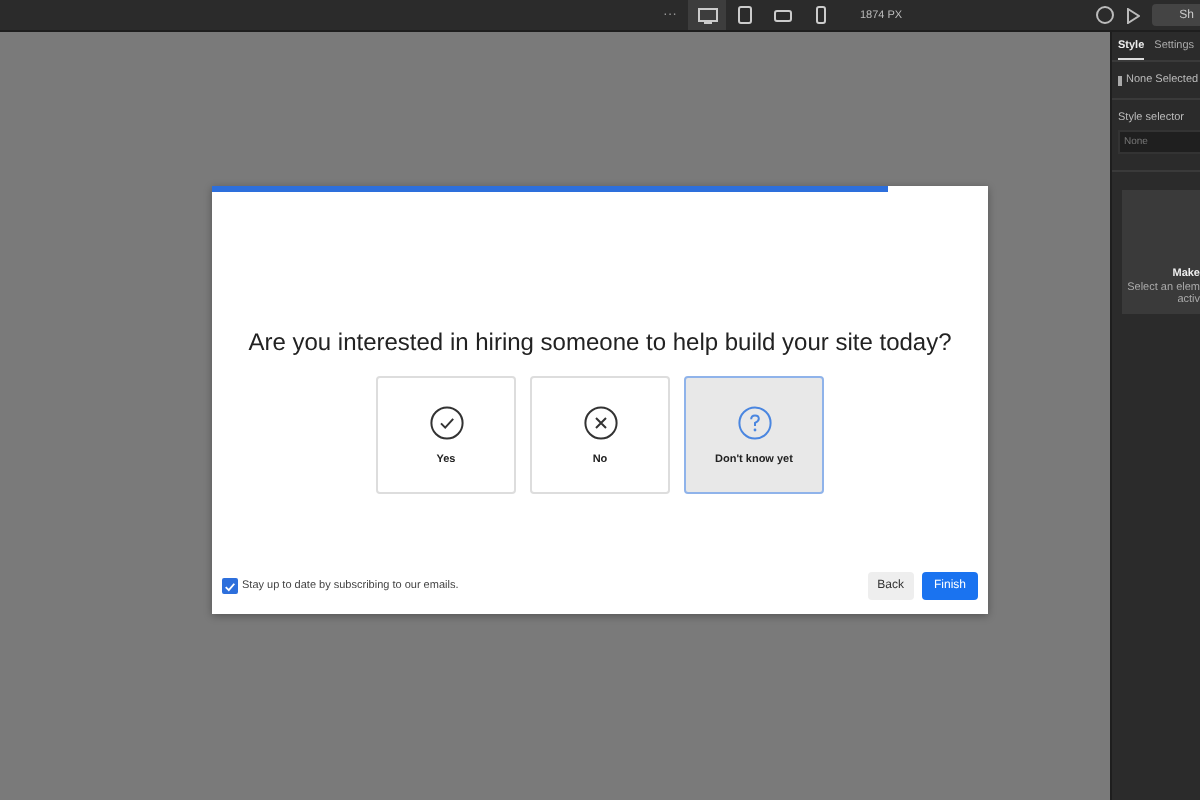 This screenshot has height=800, width=1200. What do you see at coordinates (783, 15) in the screenshot?
I see `landscape-tablet-icon` at bounding box center [783, 15].